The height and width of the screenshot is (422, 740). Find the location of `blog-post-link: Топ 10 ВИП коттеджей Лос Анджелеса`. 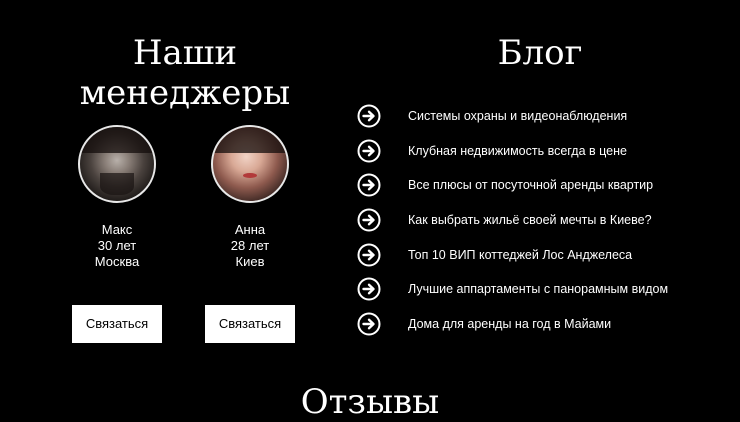

blog-post-link: Топ 10 ВИП коттеджей Лос Анджелеса is located at coordinates (520, 255).